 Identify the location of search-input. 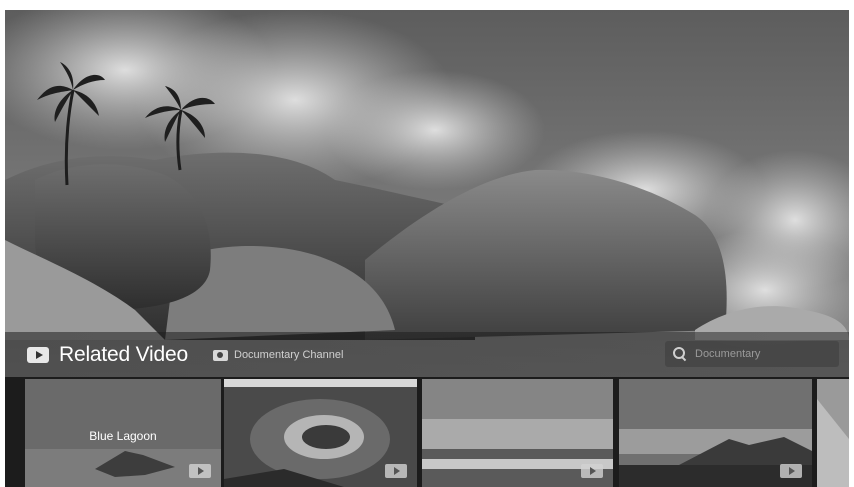
(760, 354).